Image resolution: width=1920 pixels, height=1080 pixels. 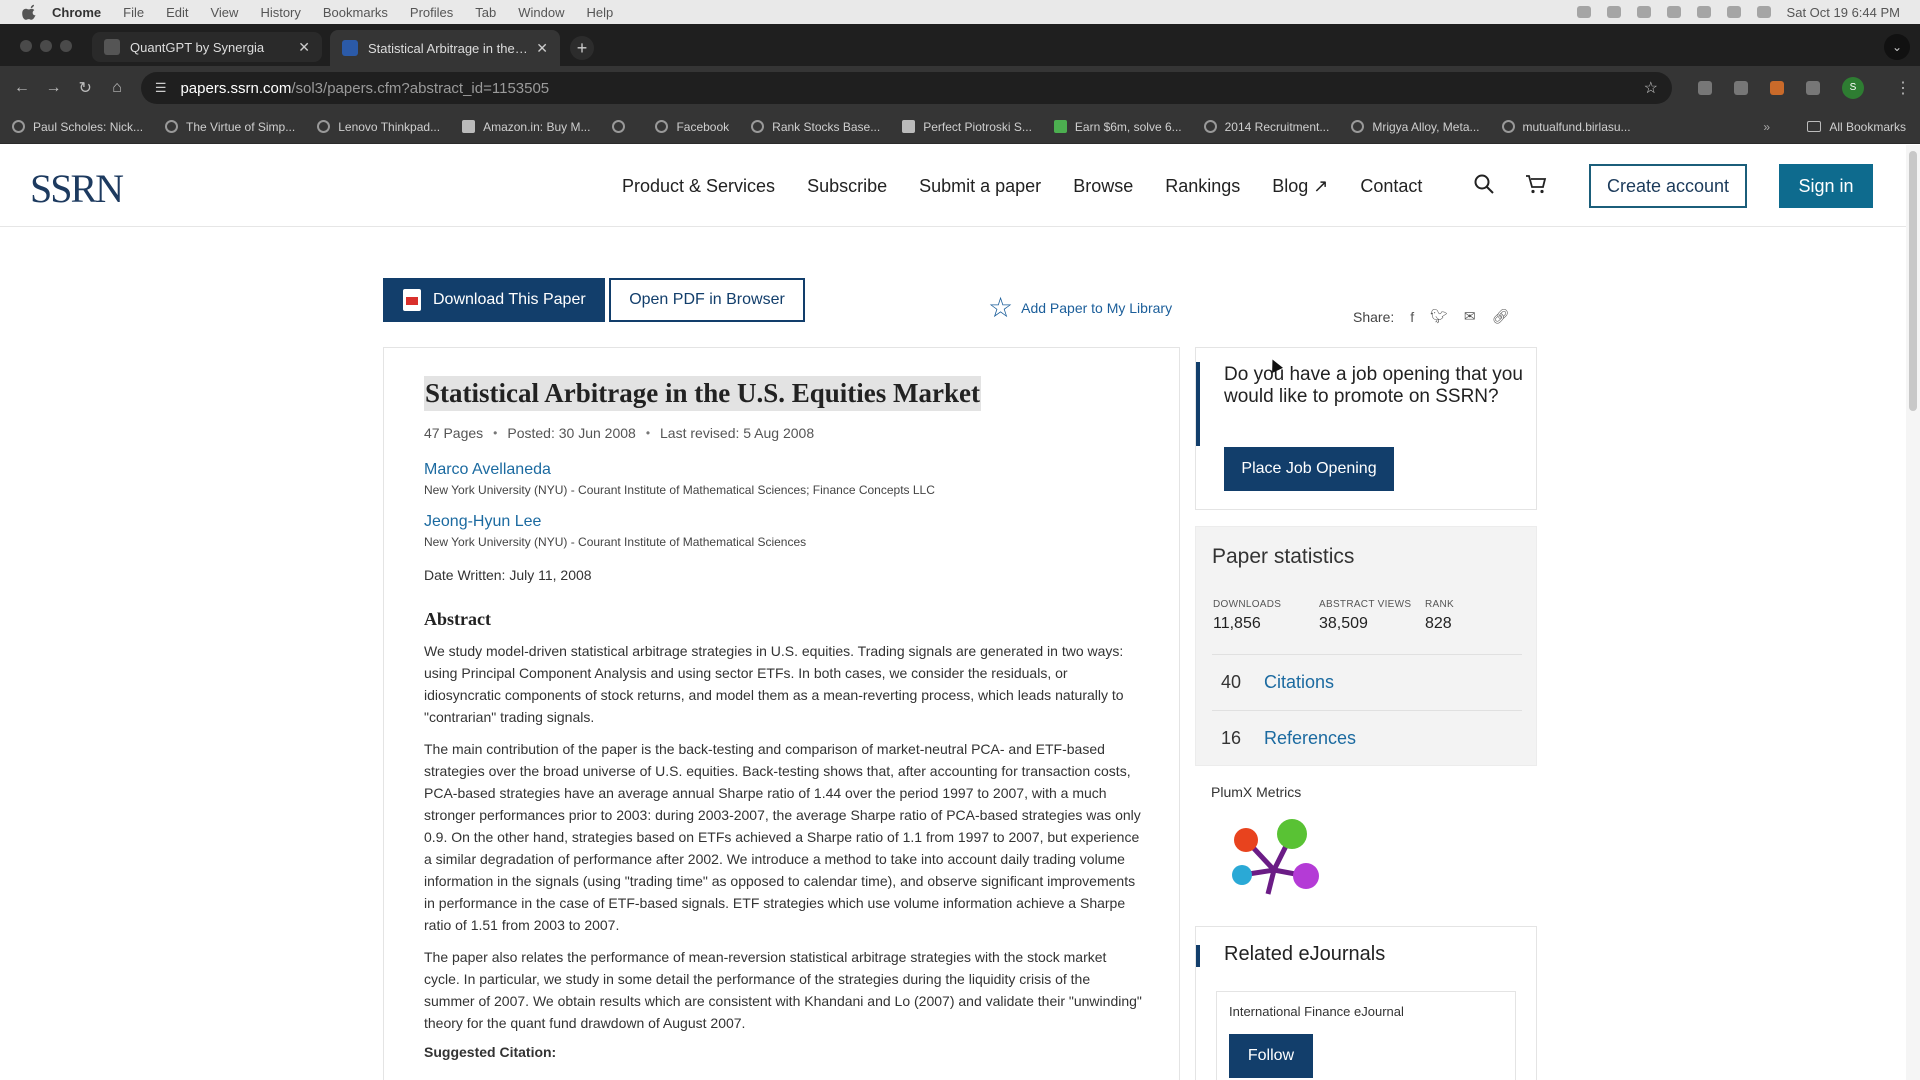 I want to click on menu-bookmarks: Bookmarks, so click(x=355, y=12).